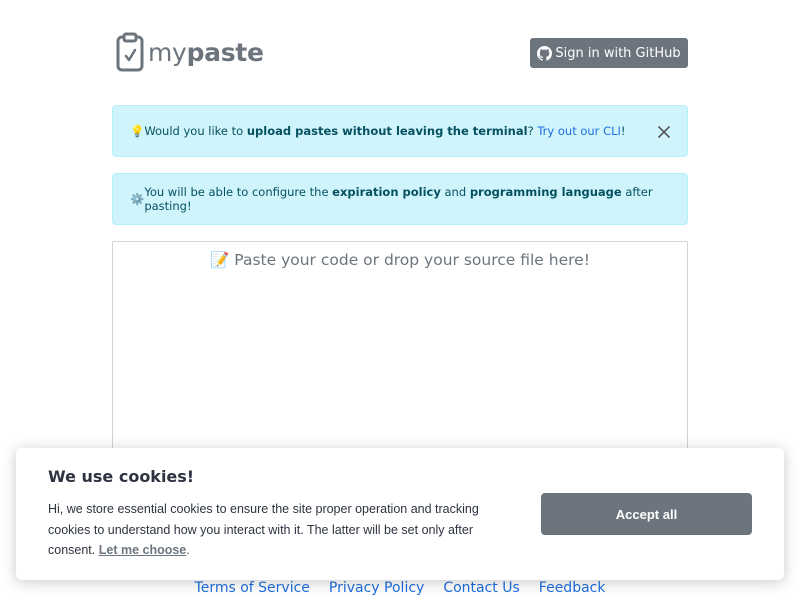 The image size is (800, 600). I want to click on gear-icon: ⚙️, so click(137, 199).